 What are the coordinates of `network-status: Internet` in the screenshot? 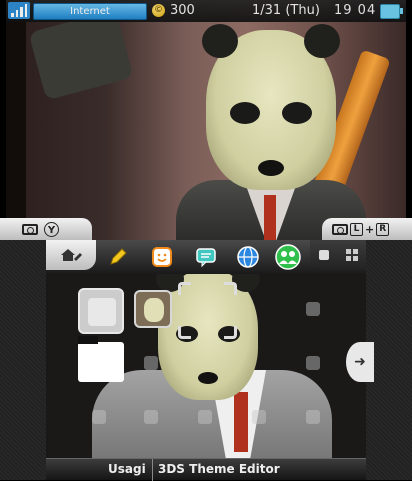 It's located at (90, 11).